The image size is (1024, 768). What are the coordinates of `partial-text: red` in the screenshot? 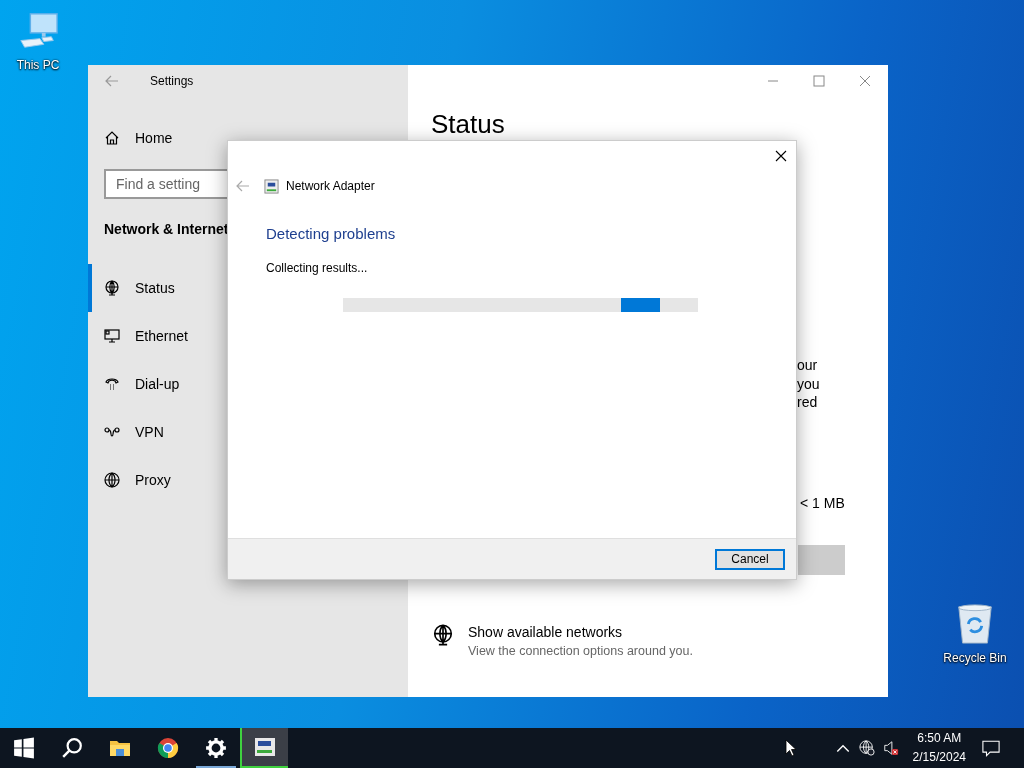 It's located at (808, 402).